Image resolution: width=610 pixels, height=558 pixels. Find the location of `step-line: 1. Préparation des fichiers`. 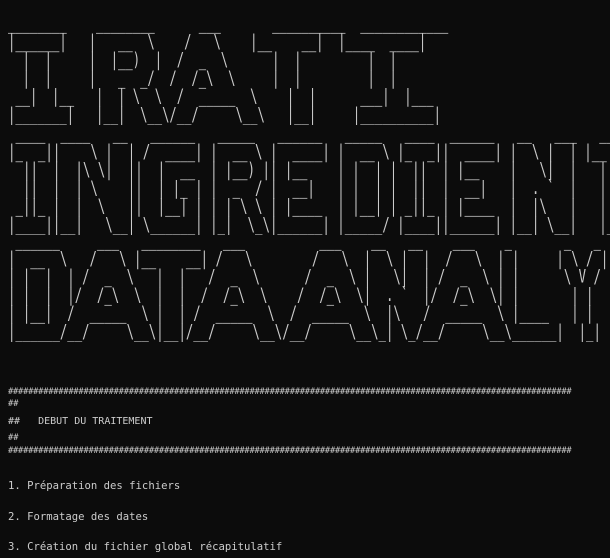

step-line: 1. Préparation des fichiers is located at coordinates (94, 486).